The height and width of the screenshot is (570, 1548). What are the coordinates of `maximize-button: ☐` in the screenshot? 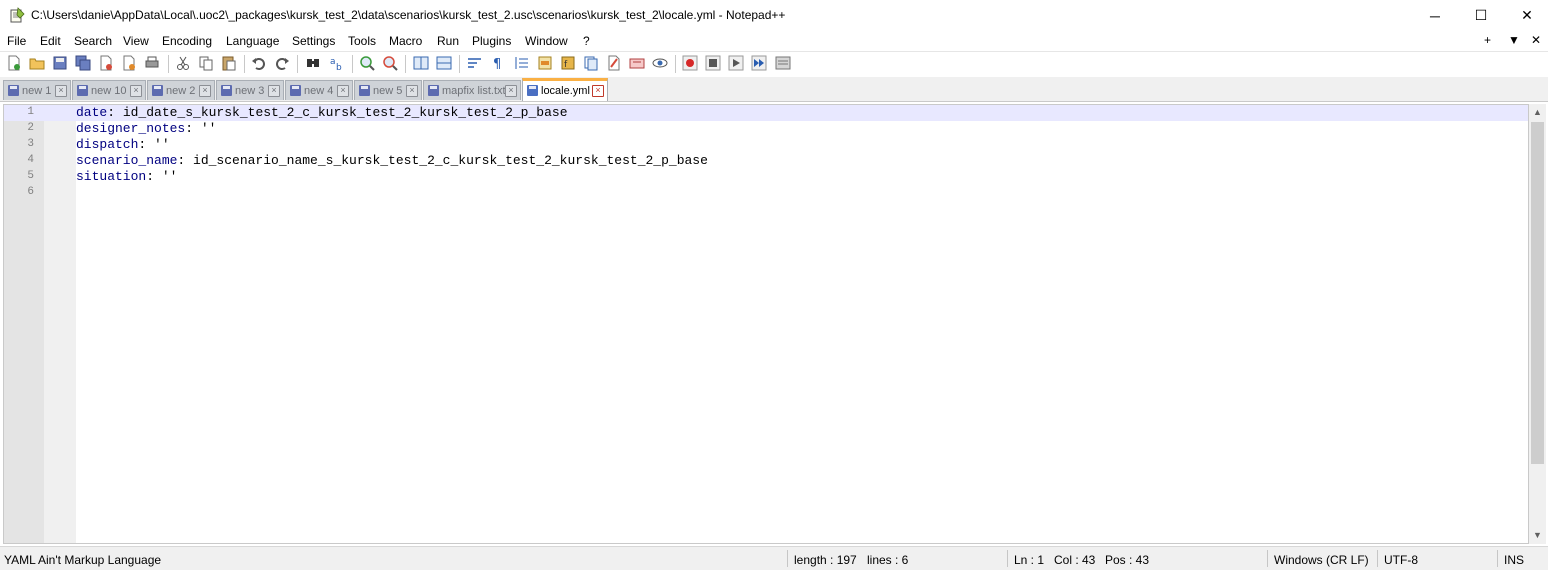 It's located at (1481, 15).